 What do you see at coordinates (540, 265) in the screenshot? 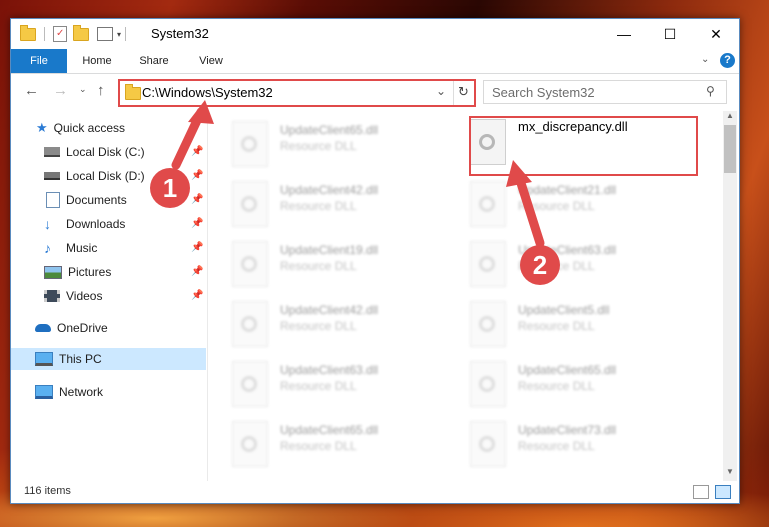
I see `callout-badge-2: 2` at bounding box center [540, 265].